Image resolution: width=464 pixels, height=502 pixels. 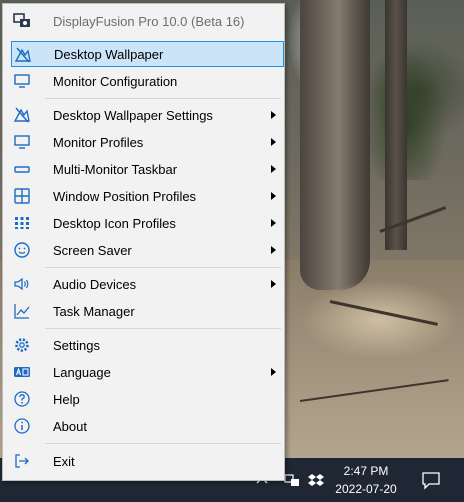 I want to click on menu-item-desktop-wallpaper: Desktop Wallpaper, so click(x=147, y=54).